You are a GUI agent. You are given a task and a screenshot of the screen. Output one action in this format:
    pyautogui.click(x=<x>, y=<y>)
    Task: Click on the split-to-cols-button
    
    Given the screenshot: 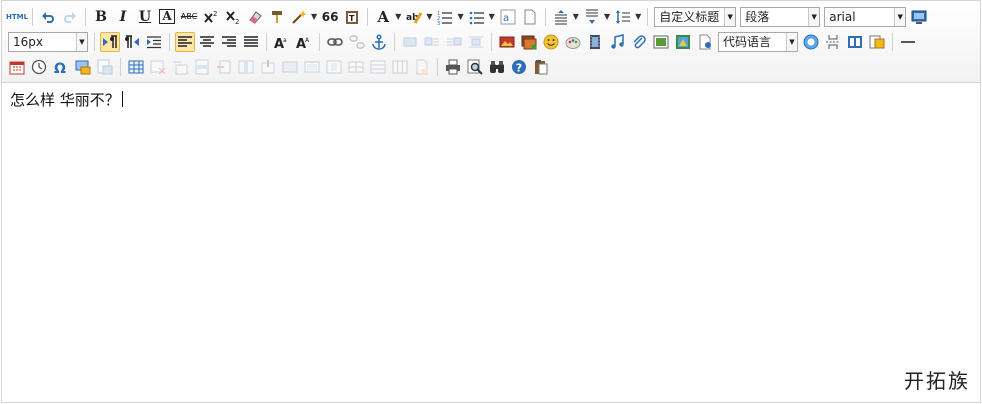 What is the action you would take?
    pyautogui.click(x=400, y=67)
    